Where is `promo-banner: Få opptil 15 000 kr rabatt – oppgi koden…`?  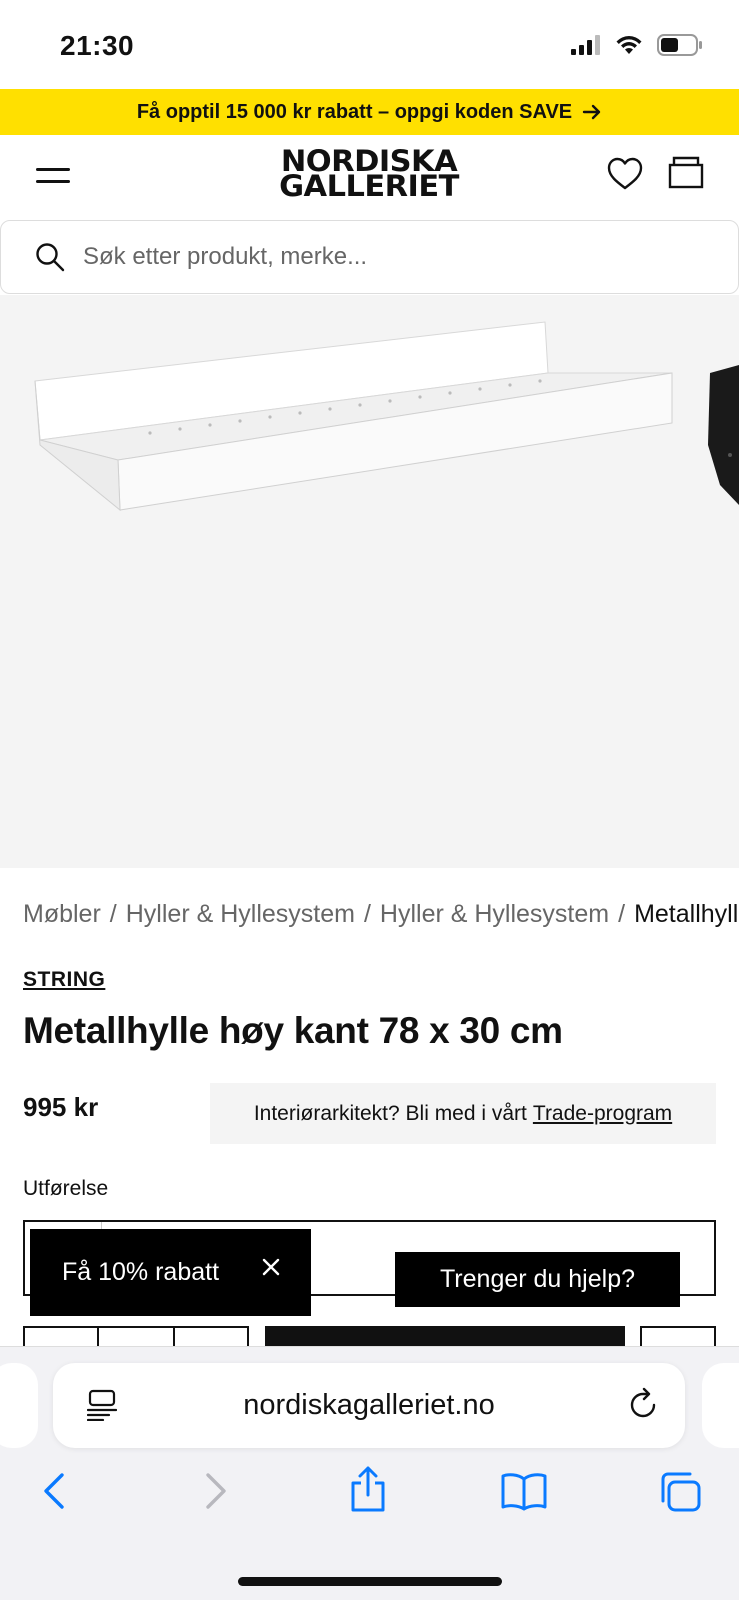 promo-banner: Få opptil 15 000 kr rabatt – oppgi koden… is located at coordinates (369, 112).